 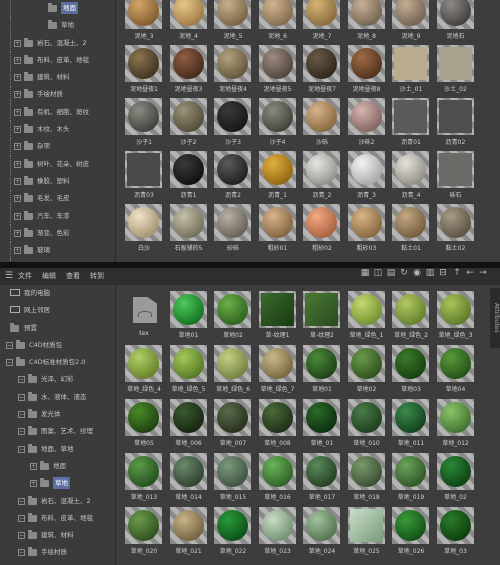 I want to click on tree-item: + 渐变、色彩, so click(x=57, y=233).